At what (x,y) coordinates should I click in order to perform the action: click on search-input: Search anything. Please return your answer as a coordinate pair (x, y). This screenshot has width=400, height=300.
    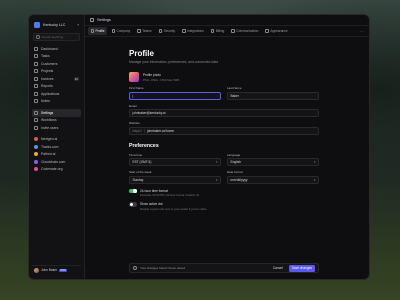
    Looking at the image, I should click on (56, 37).